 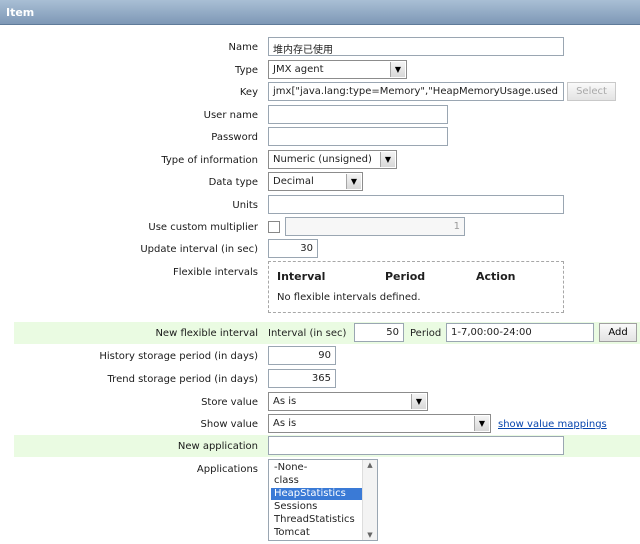 What do you see at coordinates (229, 424) in the screenshot?
I see `show-value-label: Show value` at bounding box center [229, 424].